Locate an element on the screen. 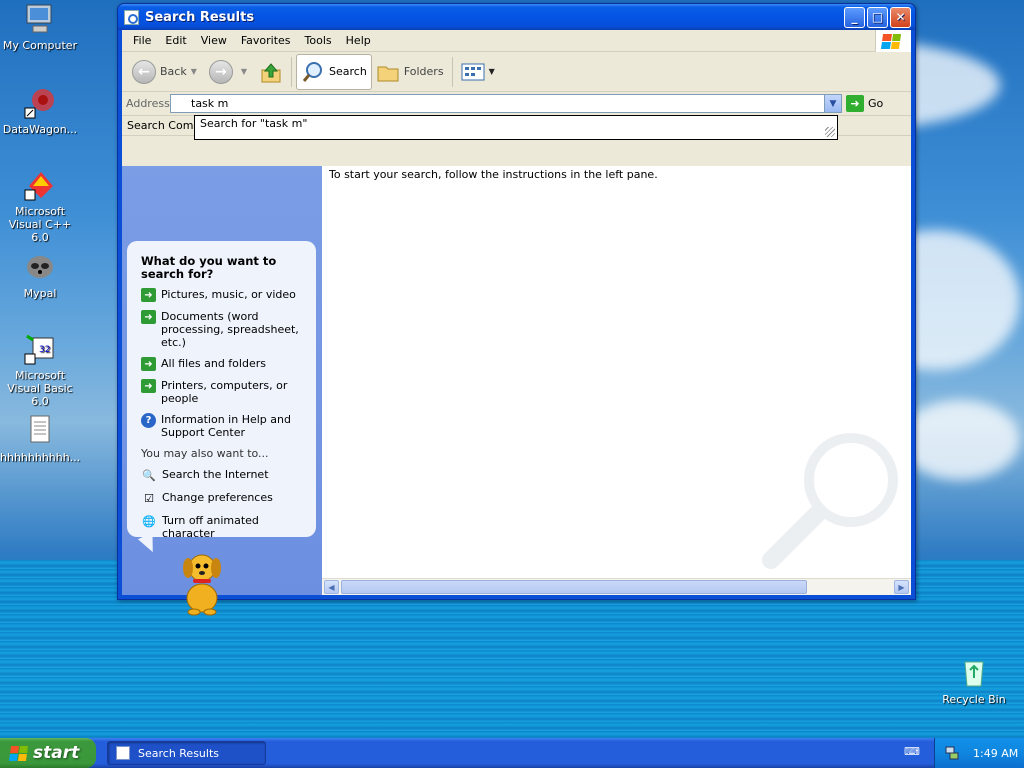 The width and height of the screenshot is (1024, 768). desktop-icon-recycle-bin: Recycle Bin is located at coordinates (974, 681).